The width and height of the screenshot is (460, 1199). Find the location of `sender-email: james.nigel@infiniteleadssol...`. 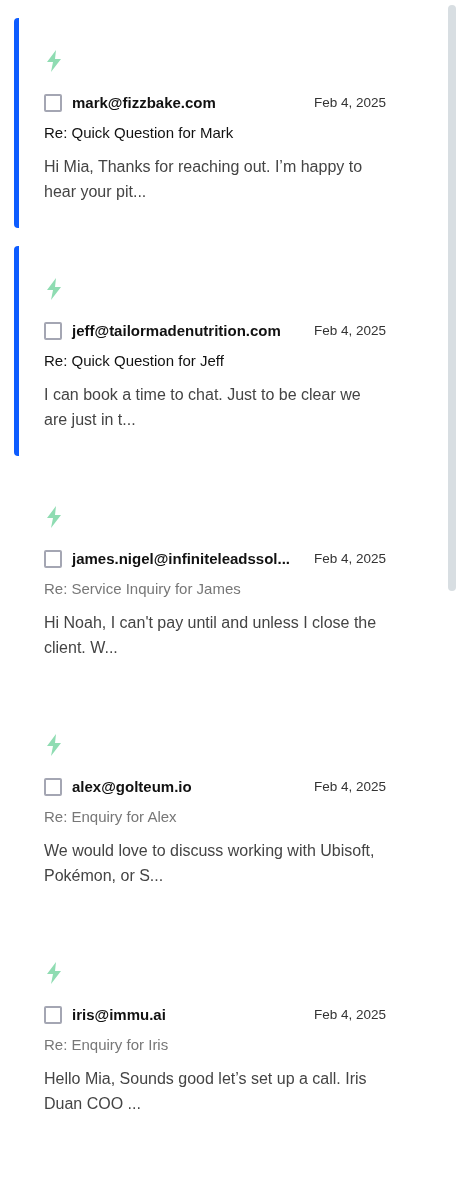

sender-email: james.nigel@infiniteleadssol... is located at coordinates (182, 559).